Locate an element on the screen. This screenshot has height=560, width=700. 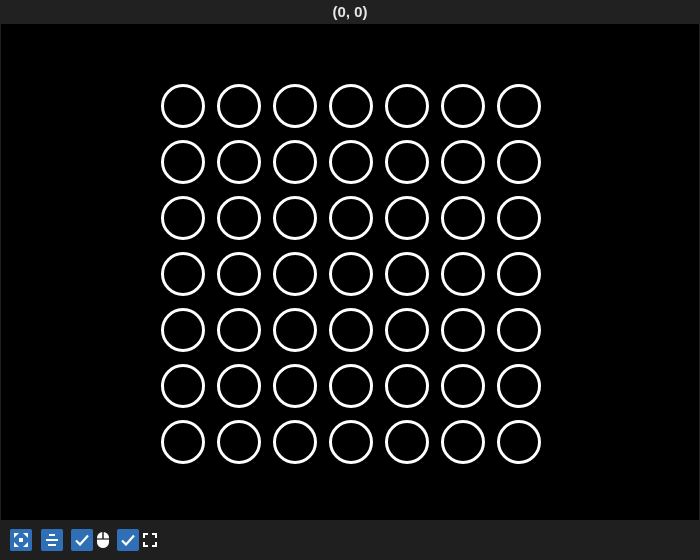
bottom-toolbar is located at coordinates (350, 540).